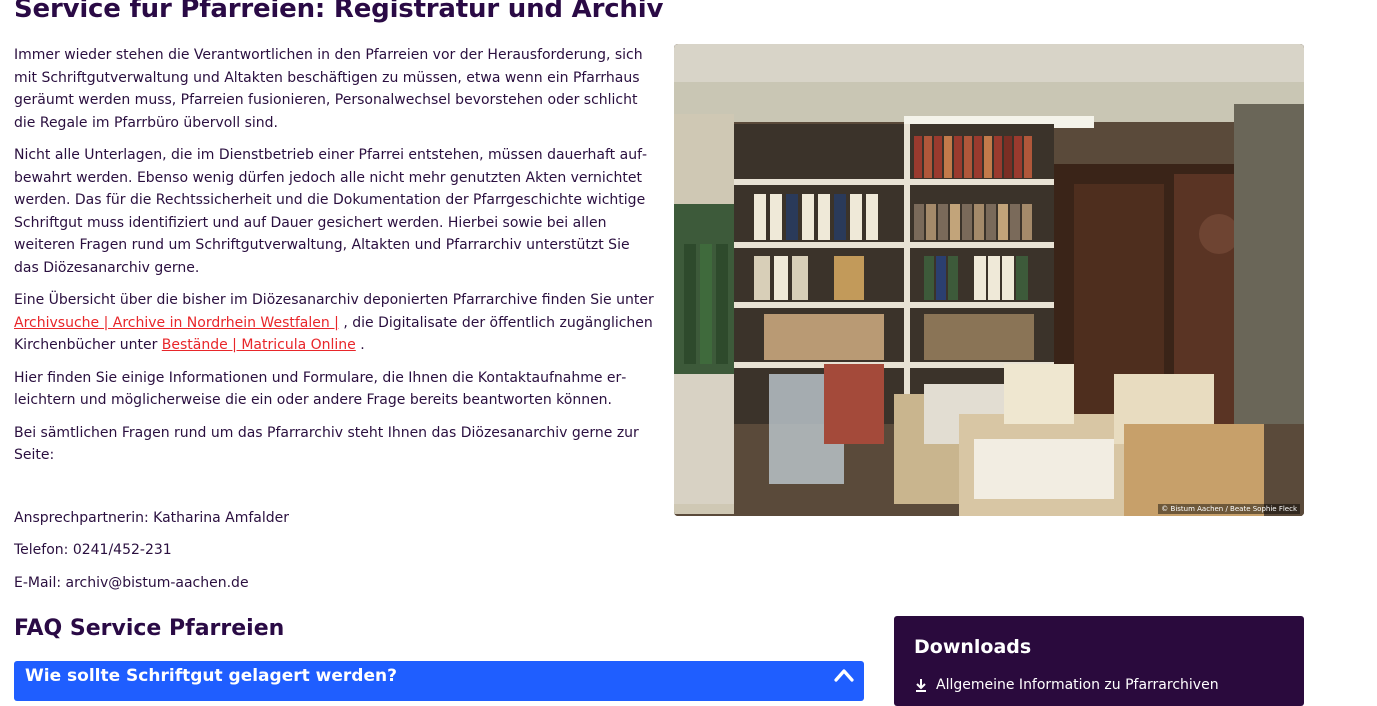 Image resolution: width=1377 pixels, height=706 pixels. Describe the element at coordinates (149, 628) in the screenshot. I see `faq-title: FAQ Service Pfarreien` at that location.